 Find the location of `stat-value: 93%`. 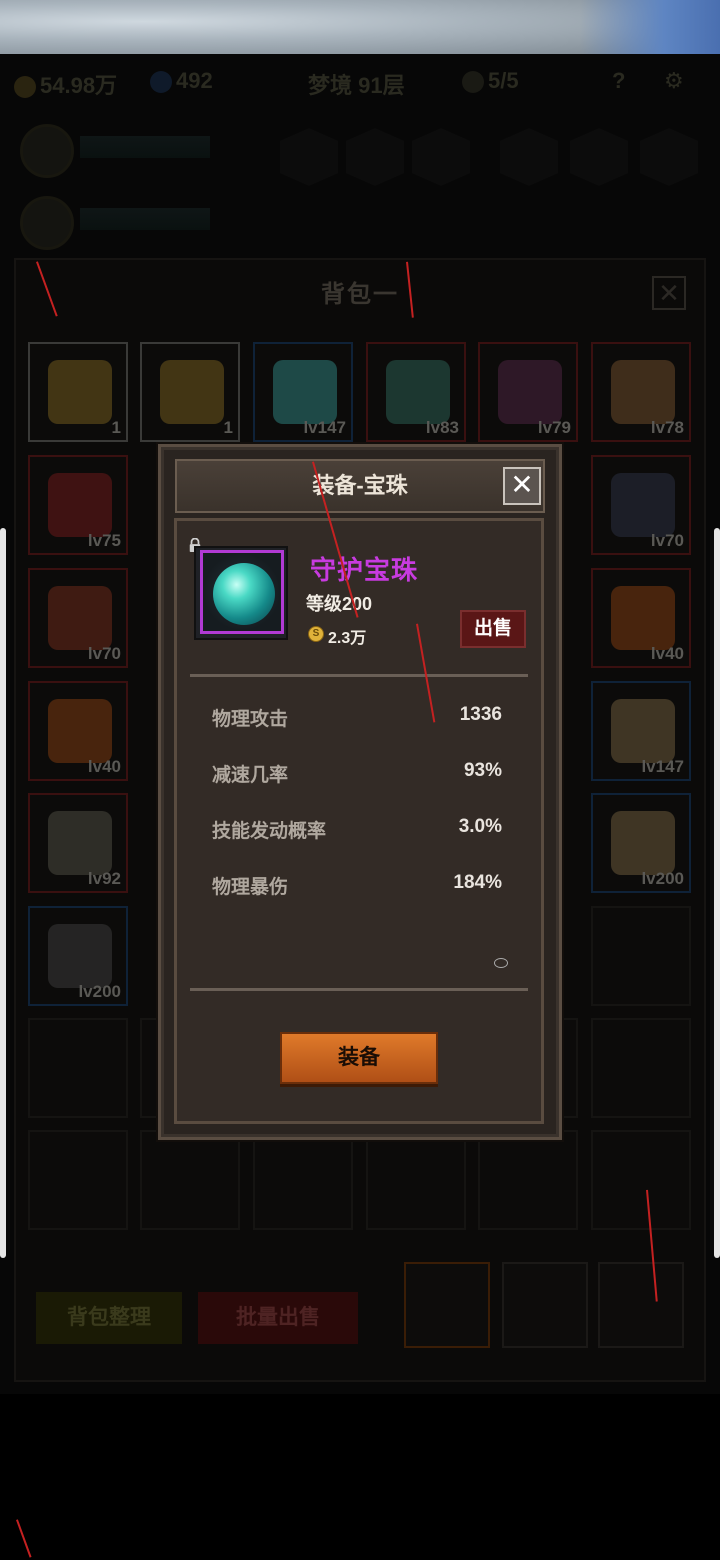

stat-value: 93% is located at coordinates (482, 770).